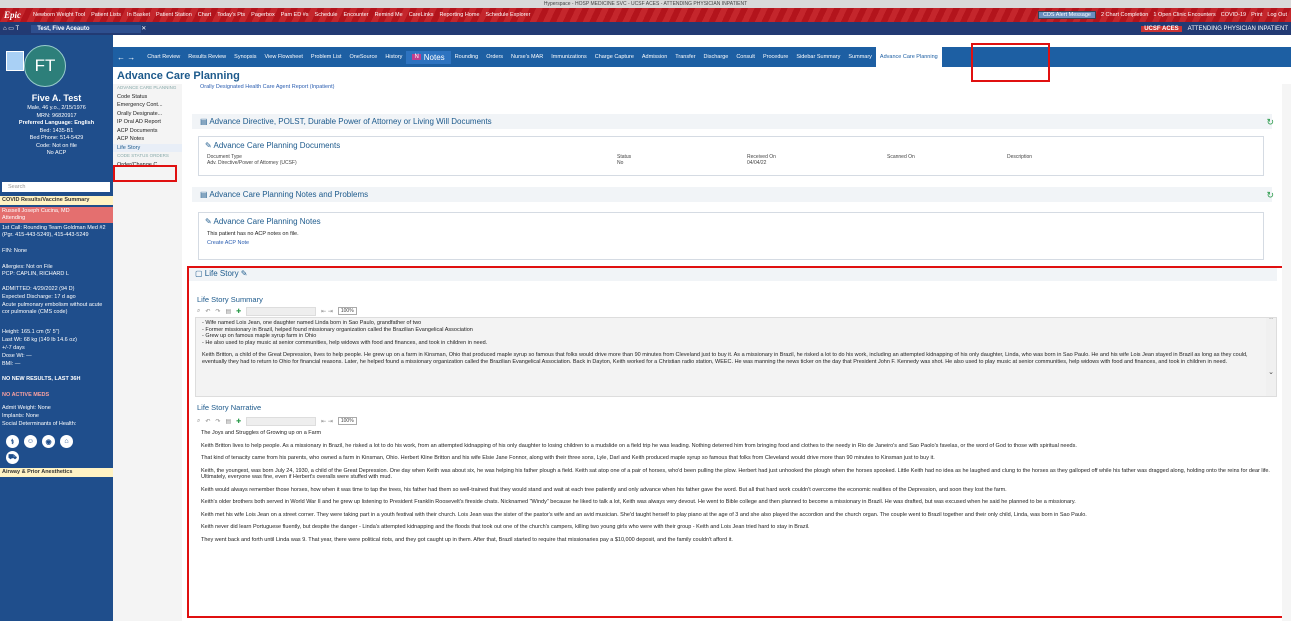 The width and height of the screenshot is (1291, 621). Describe the element at coordinates (355, 15) in the screenshot. I see `toolbar-item: Encounter` at that location.